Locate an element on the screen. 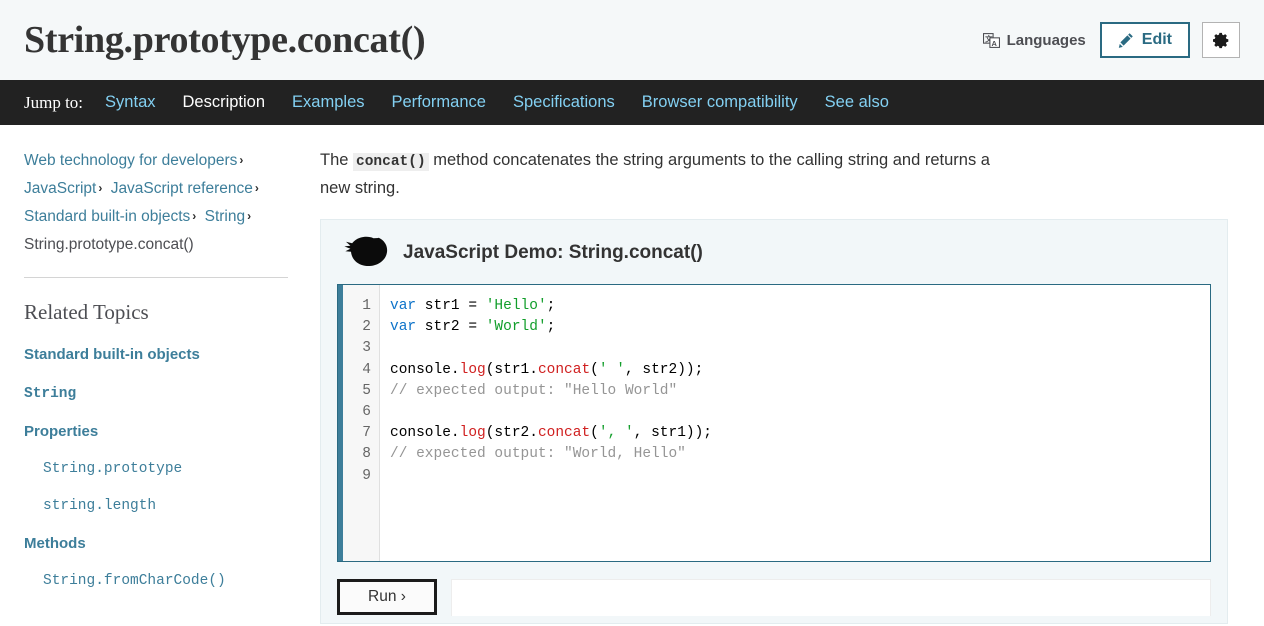 This screenshot has width=1264, height=626. sidebar-list-item: String is located at coordinates (156, 393).